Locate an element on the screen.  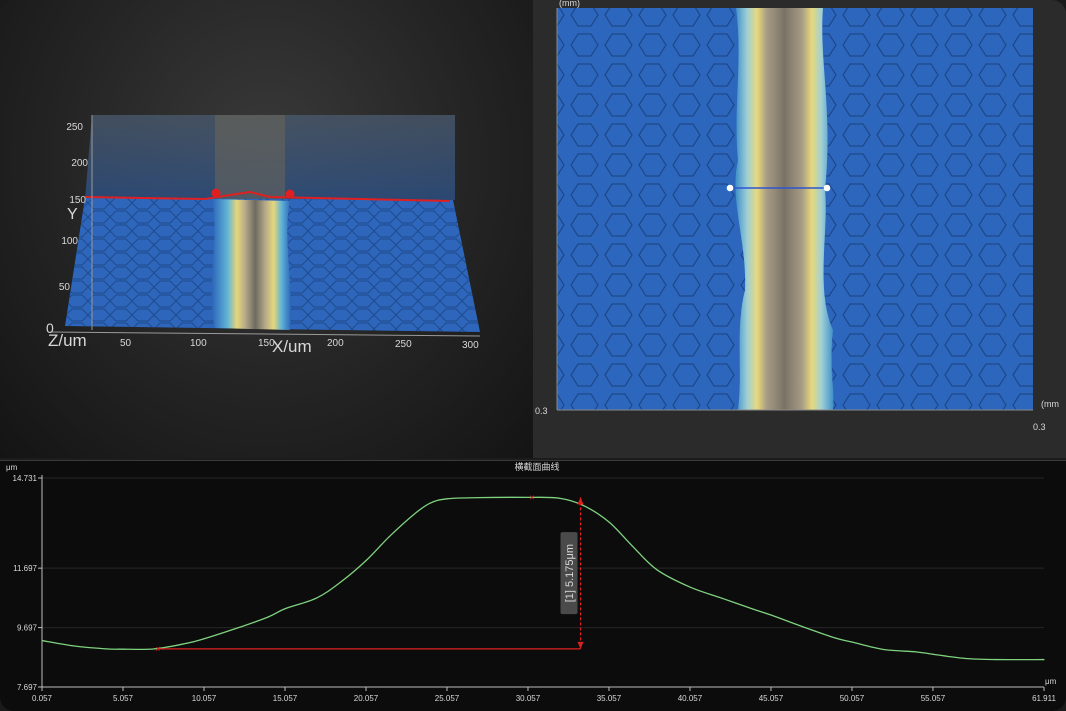
section-marker-left is located at coordinates (216, 193).